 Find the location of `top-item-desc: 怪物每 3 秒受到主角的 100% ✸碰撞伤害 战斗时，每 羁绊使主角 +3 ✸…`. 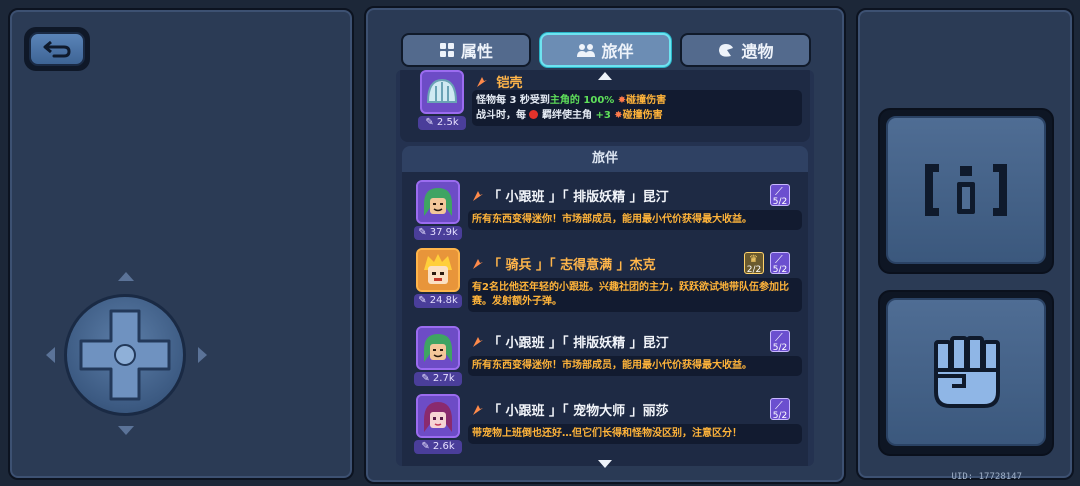

top-item-desc: 怪物每 3 秒受到主角的 100% ✸碰撞伤害 战斗时，每 羁绊使主角 +3 ✸… is located at coordinates (637, 108).